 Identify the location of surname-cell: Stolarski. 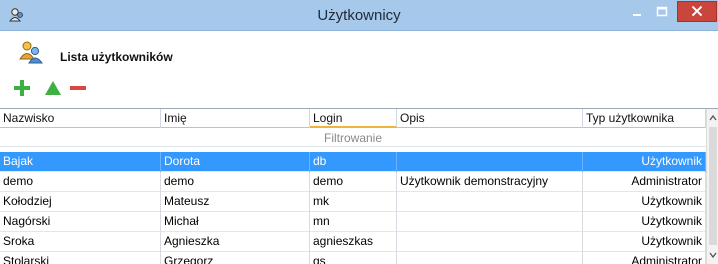
(80, 258).